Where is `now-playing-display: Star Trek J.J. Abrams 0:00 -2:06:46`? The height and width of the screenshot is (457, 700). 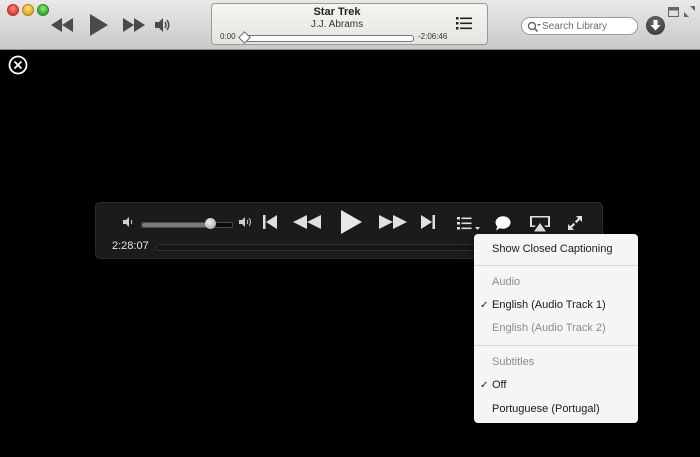 now-playing-display: Star Trek J.J. Abrams 0:00 -2:06:46 is located at coordinates (349, 24).